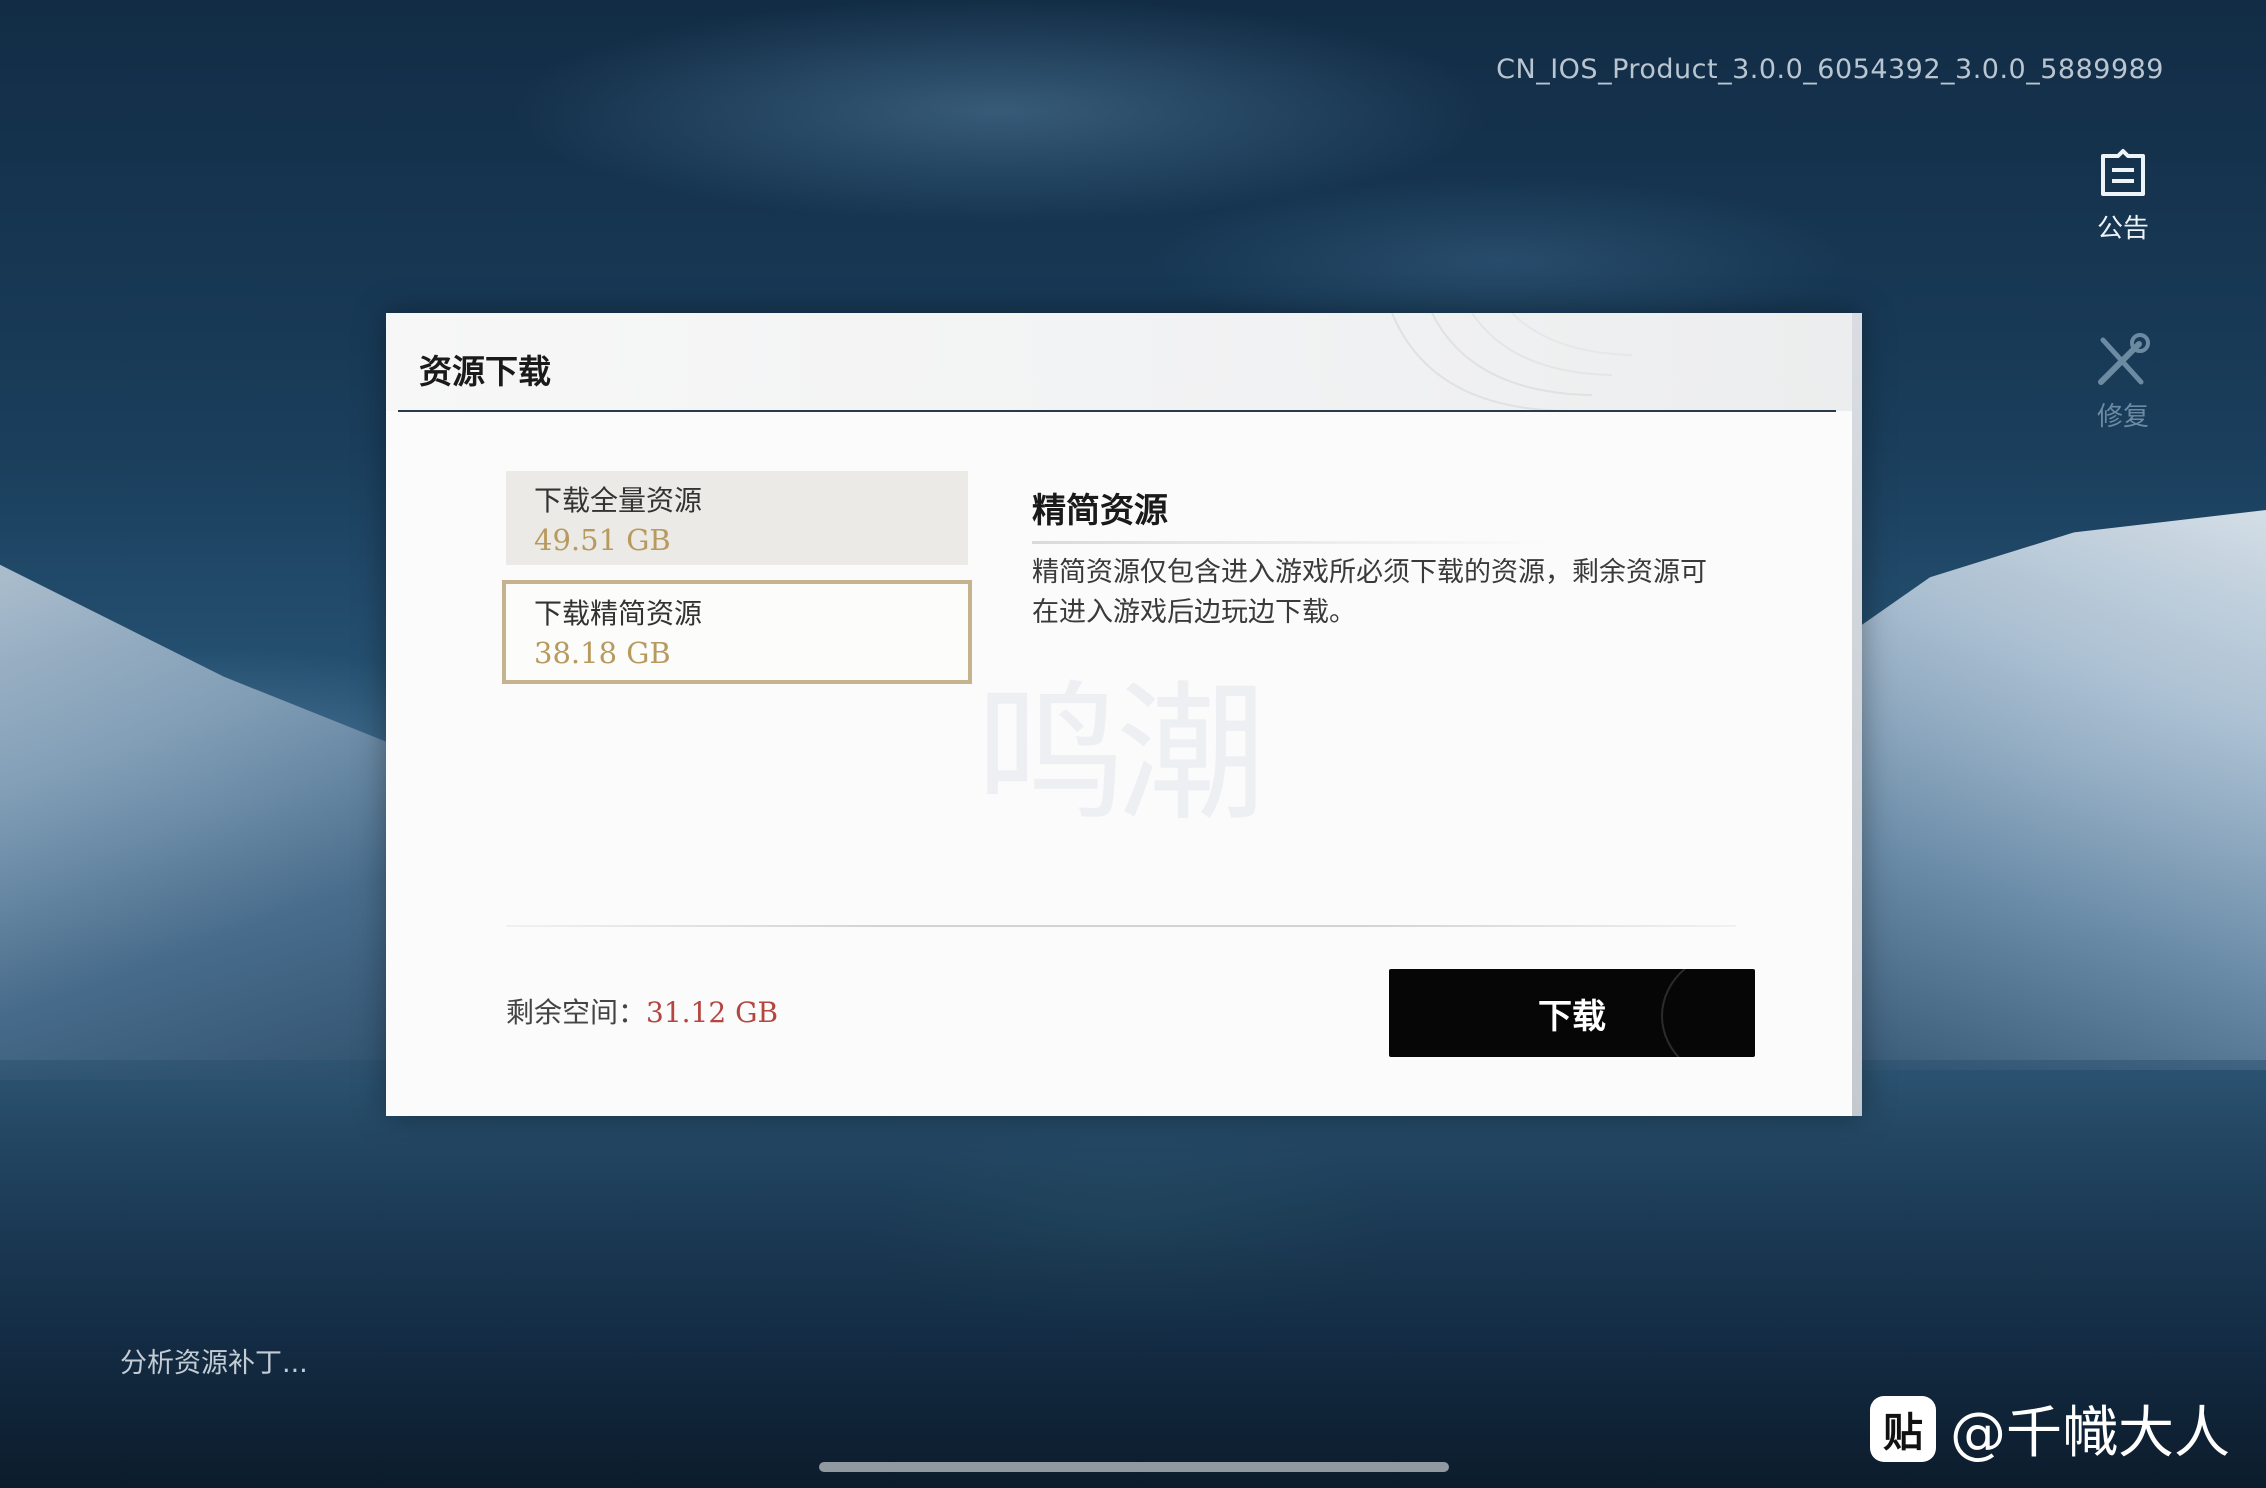 This screenshot has height=1488, width=2266. I want to click on notice-button: 公告, so click(2123, 196).